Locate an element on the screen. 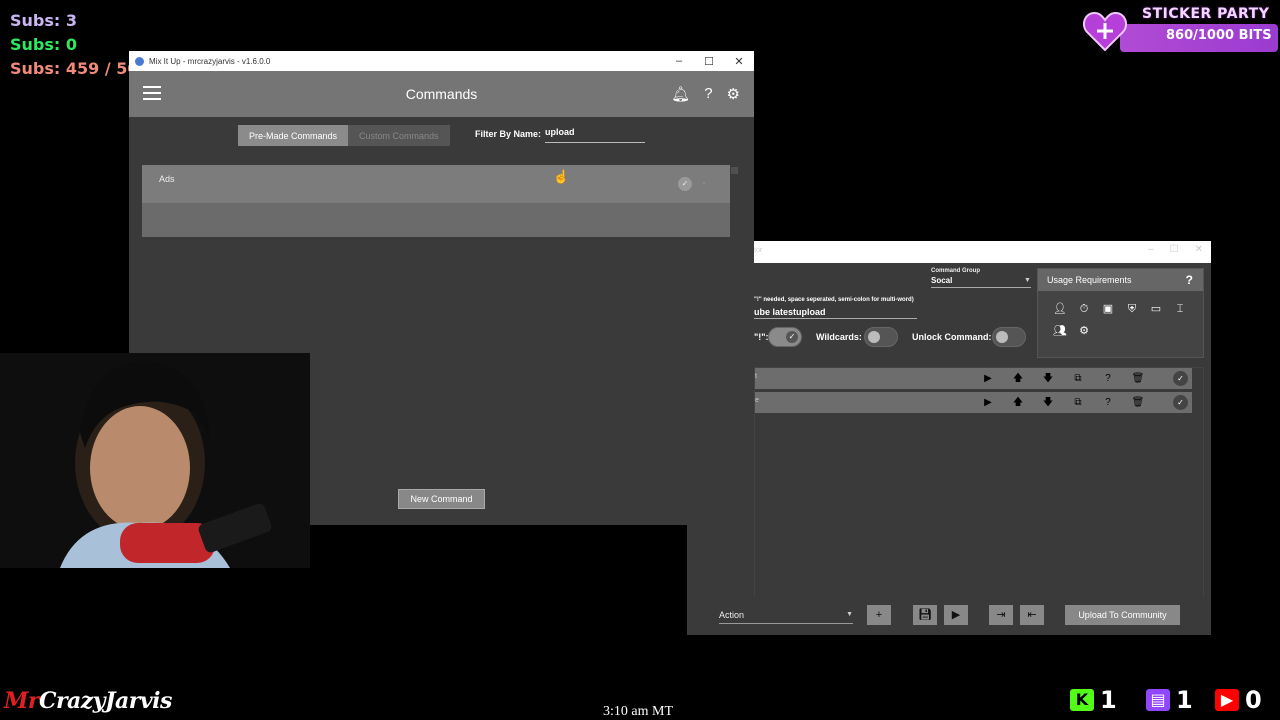 The height and width of the screenshot is (720, 1280). settings-icon: ⚙ is located at coordinates (1084, 331).